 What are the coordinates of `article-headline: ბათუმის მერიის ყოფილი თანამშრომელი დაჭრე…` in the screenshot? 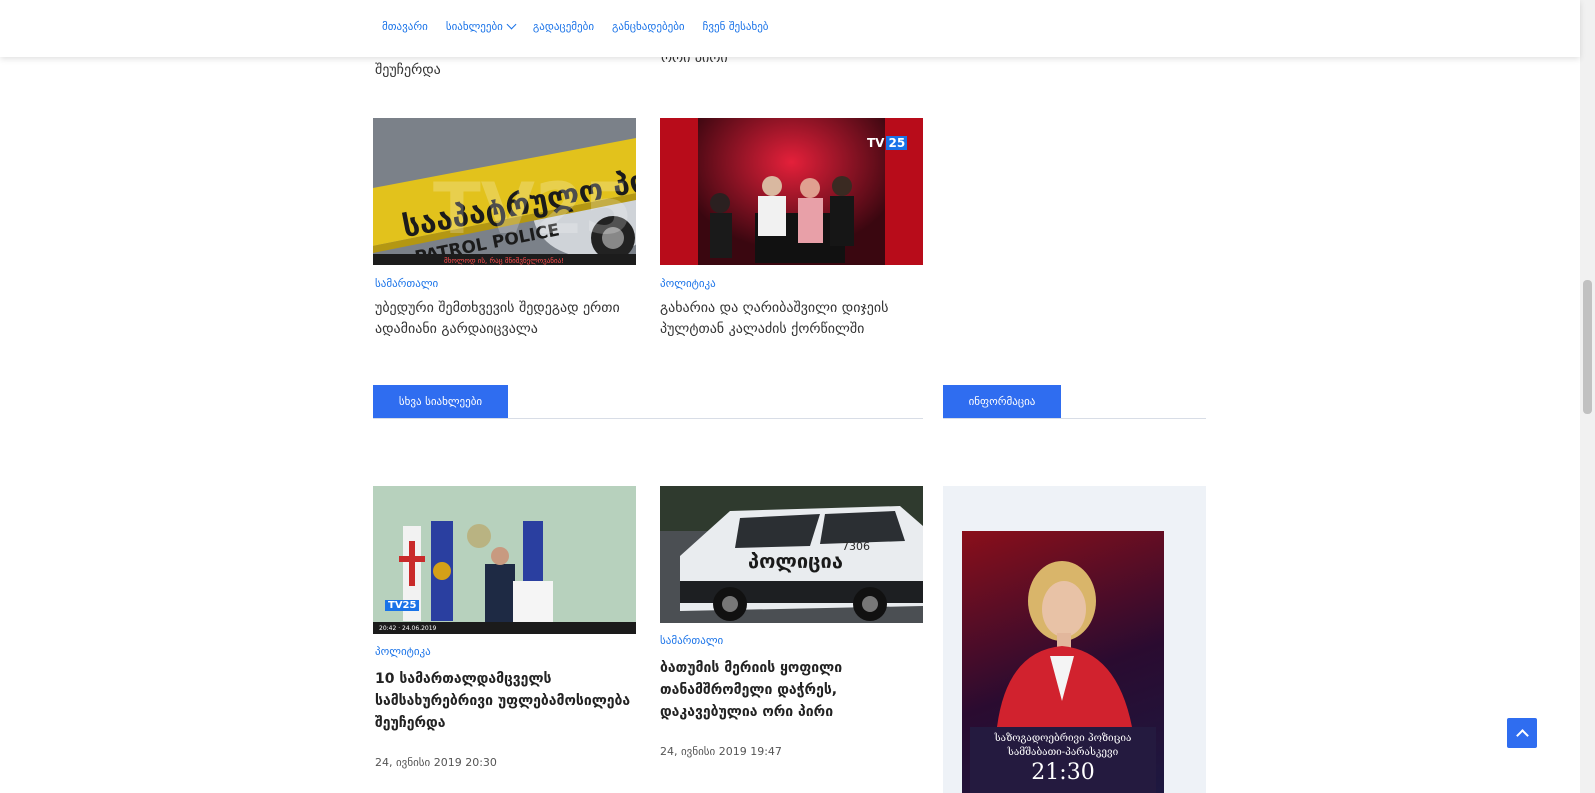 It's located at (791, 690).